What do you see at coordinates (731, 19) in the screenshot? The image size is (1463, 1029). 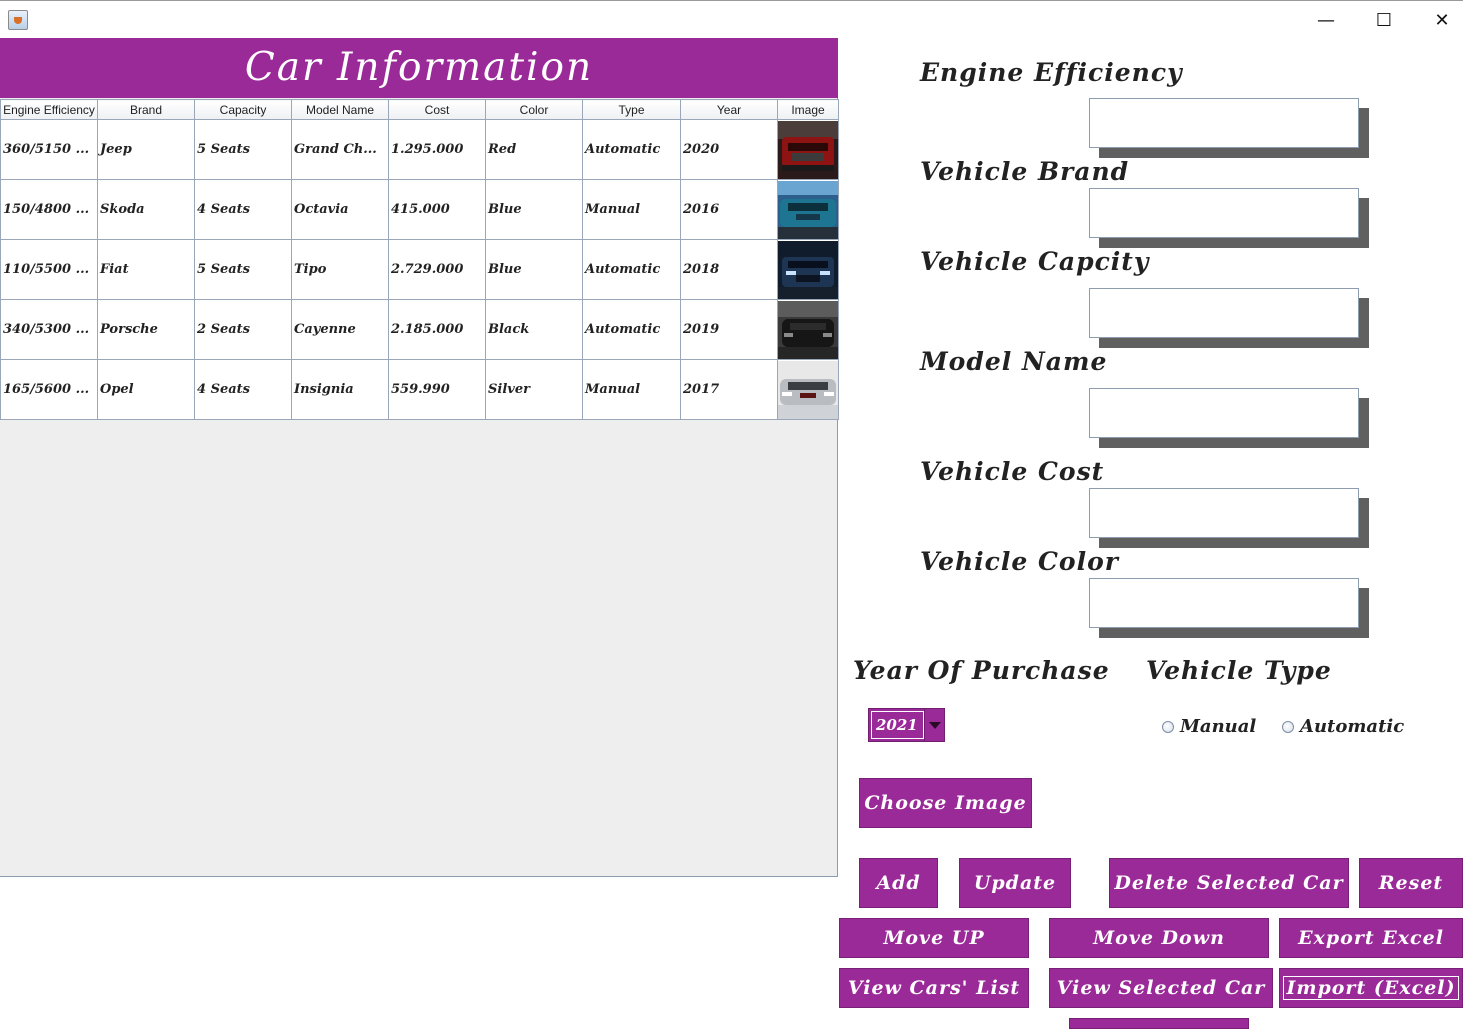 I see `window-titlebar: — ☐ ✕` at bounding box center [731, 19].